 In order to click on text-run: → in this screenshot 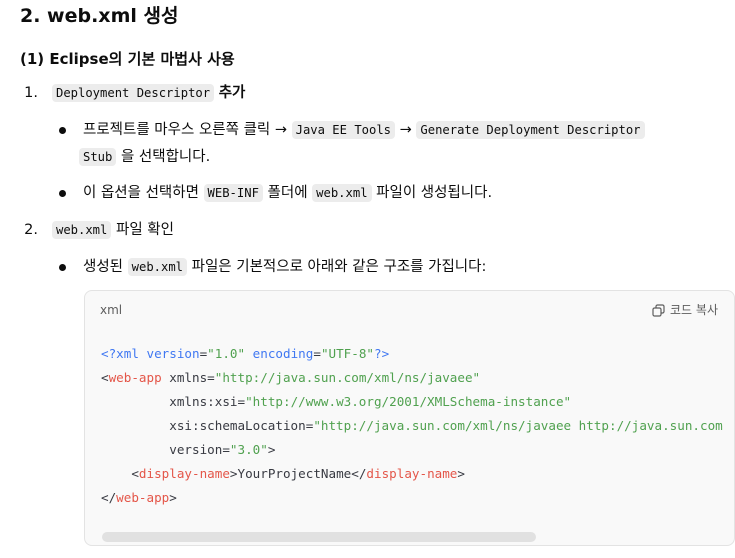, I will do `click(406, 130)`.